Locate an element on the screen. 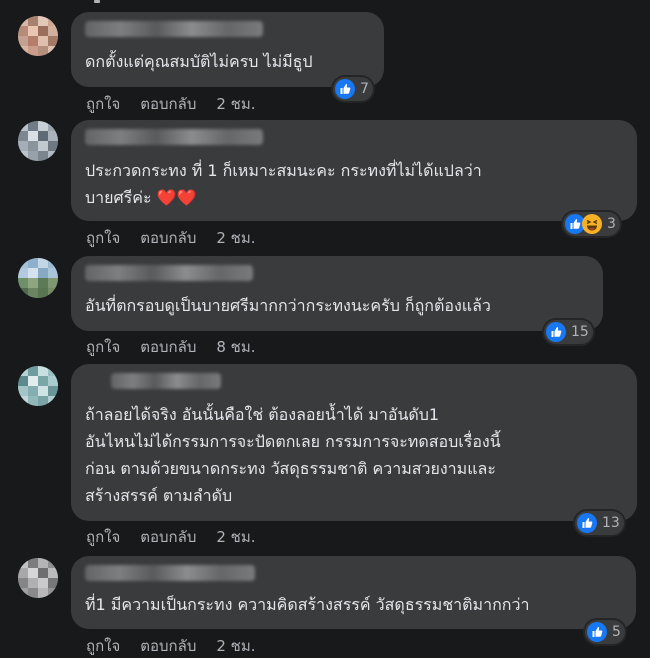 Image resolution: width=650 pixels, height=658 pixels. reaction-count: 13 is located at coordinates (611, 523).